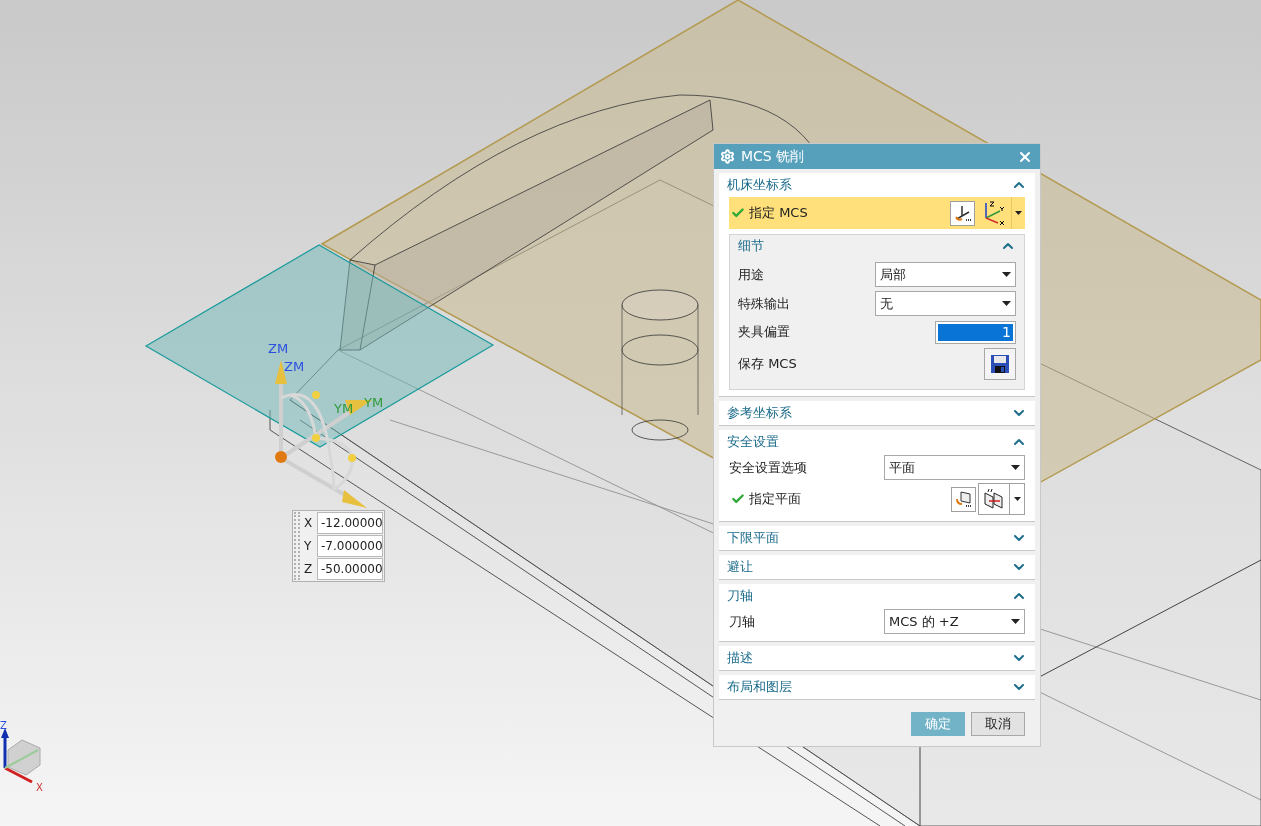 Image resolution: width=1261 pixels, height=826 pixels. Describe the element at coordinates (764, 303) in the screenshot. I see `field-label: 特殊输出` at that location.